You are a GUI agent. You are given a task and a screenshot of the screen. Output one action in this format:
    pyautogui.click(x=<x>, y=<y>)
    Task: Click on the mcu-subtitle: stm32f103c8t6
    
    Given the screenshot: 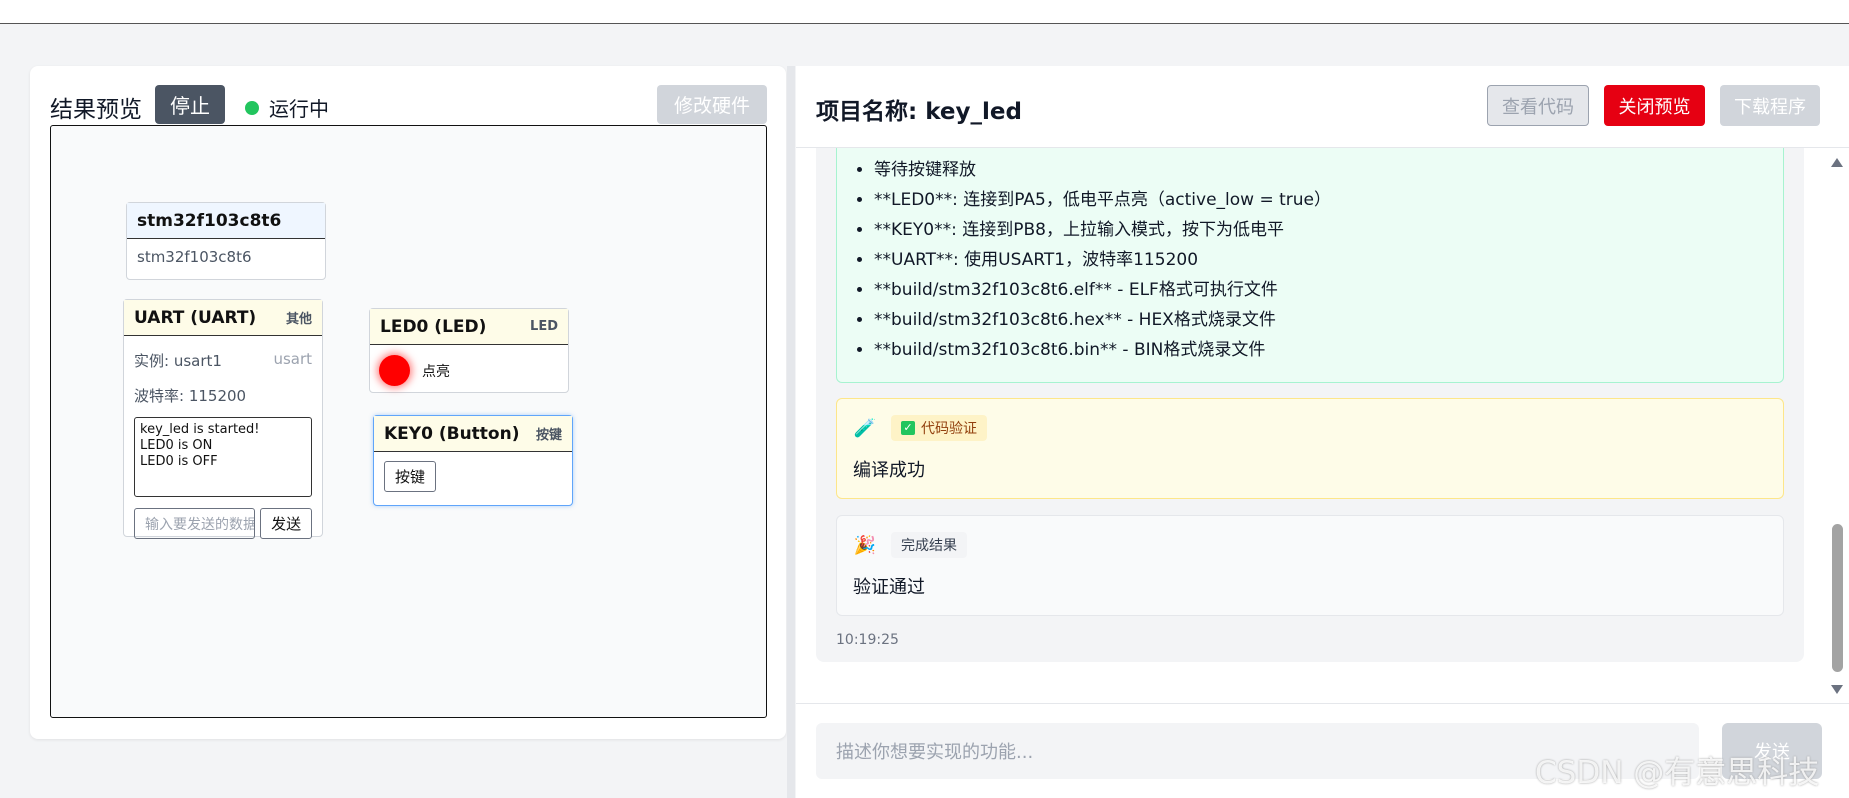 What is the action you would take?
    pyautogui.click(x=194, y=257)
    